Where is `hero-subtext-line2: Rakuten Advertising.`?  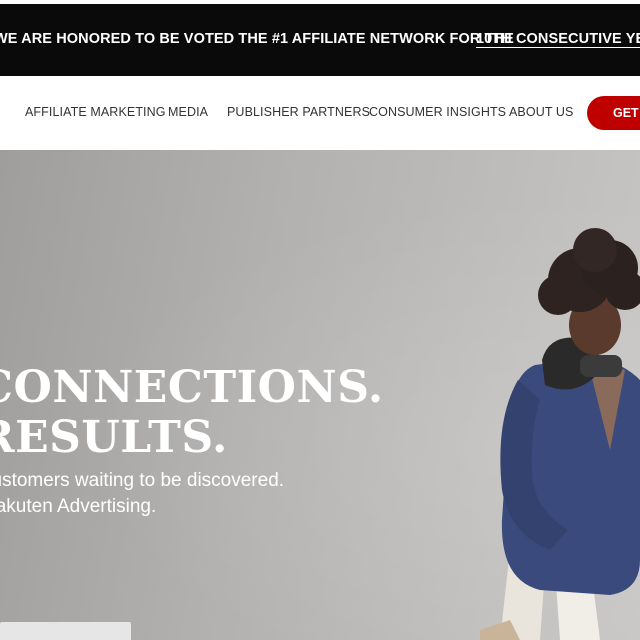
hero-subtext-line2: Rakuten Advertising. is located at coordinates (78, 506).